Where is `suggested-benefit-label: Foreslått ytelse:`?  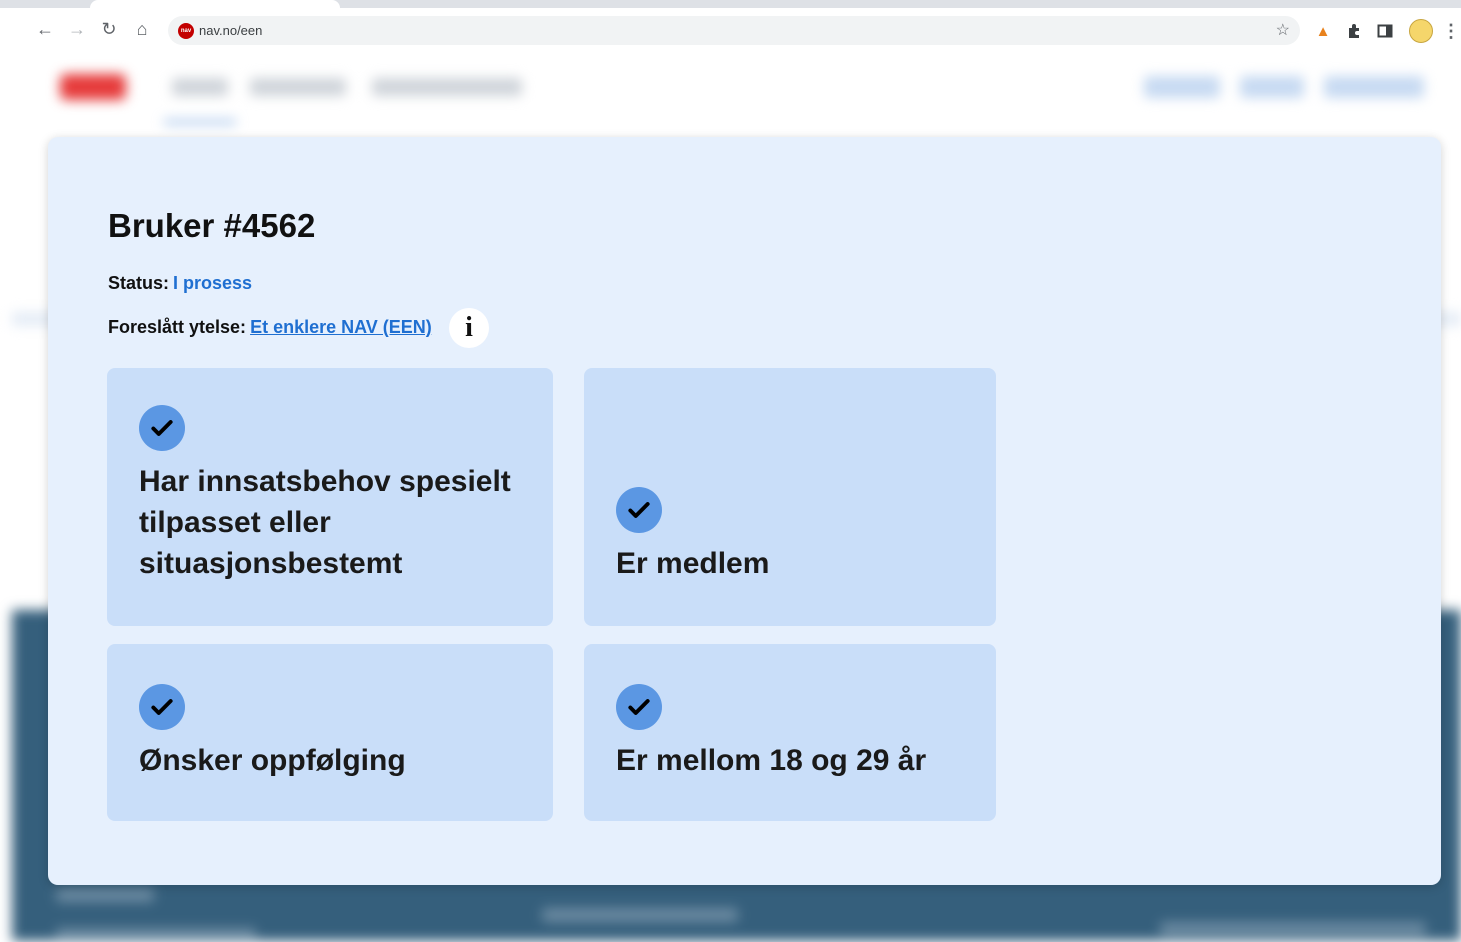 suggested-benefit-label: Foreslått ytelse: is located at coordinates (177, 327).